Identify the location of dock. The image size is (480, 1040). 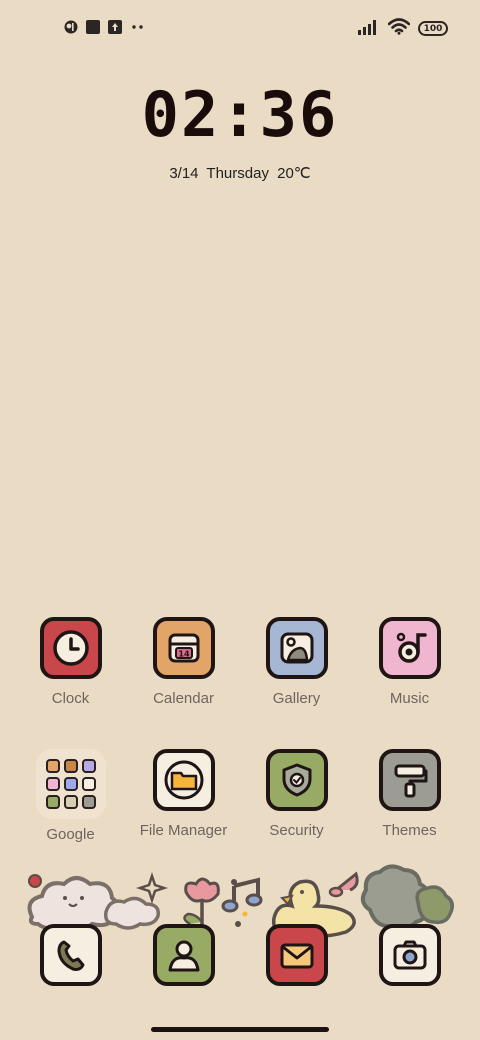
(240, 955).